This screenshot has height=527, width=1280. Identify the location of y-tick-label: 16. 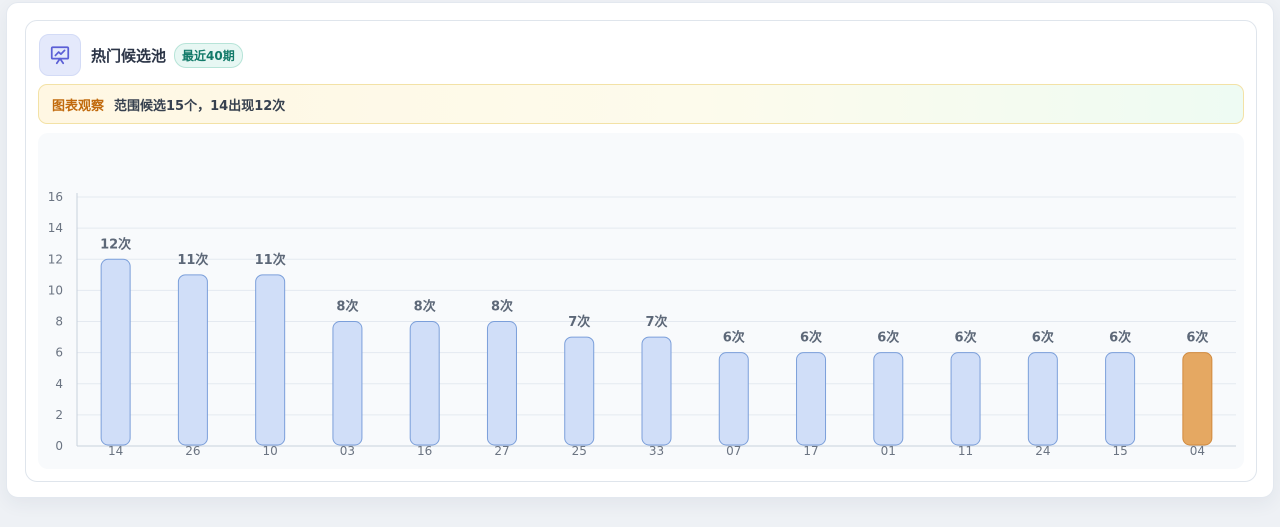
(55, 197).